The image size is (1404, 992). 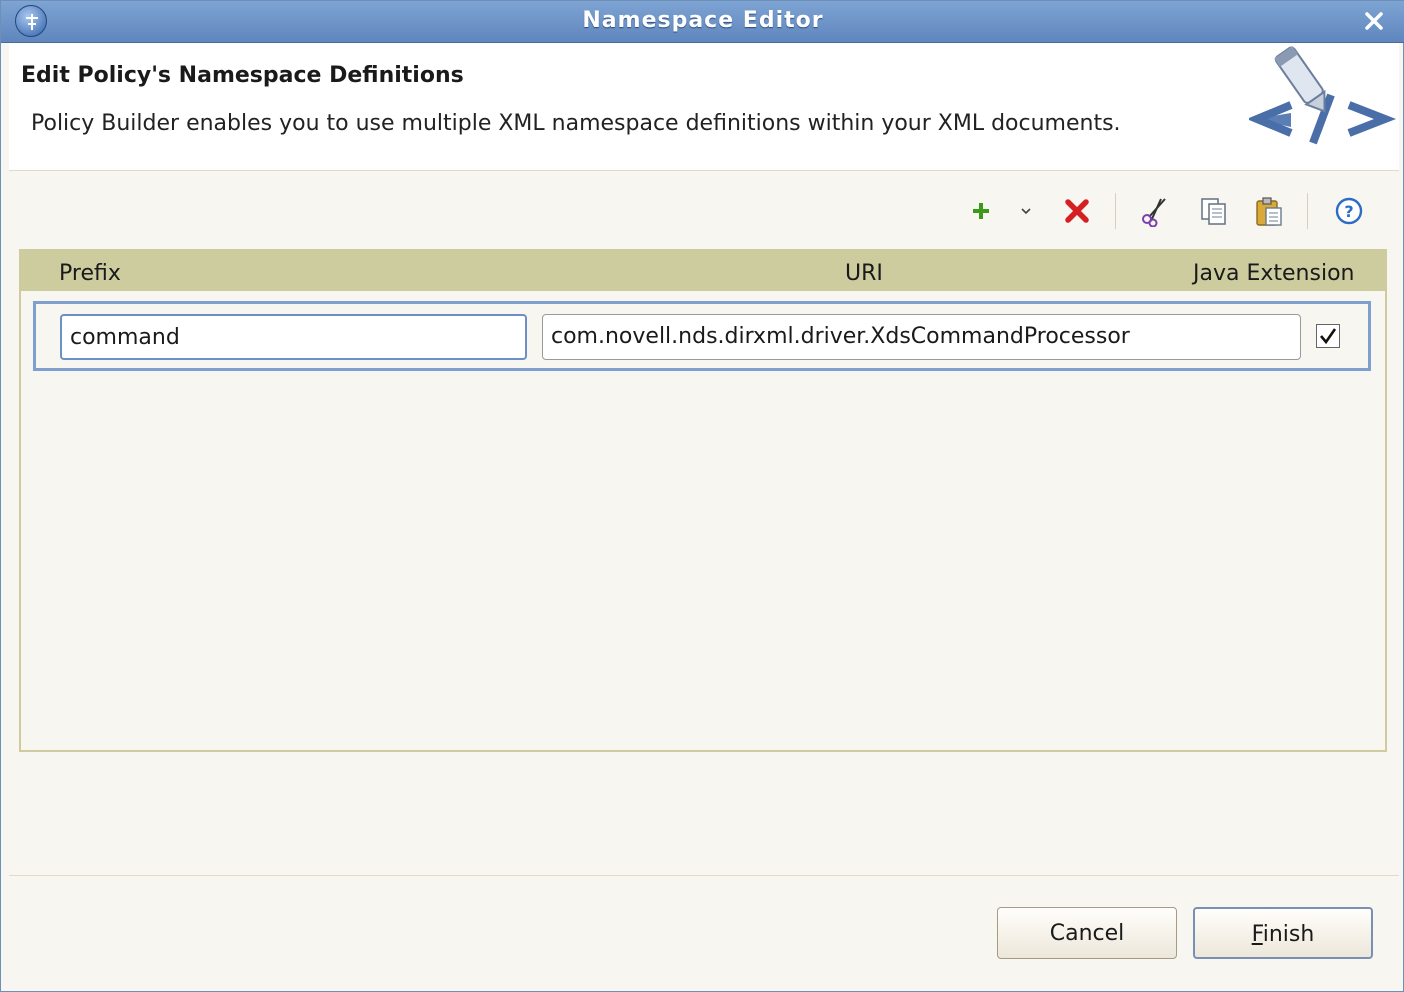 What do you see at coordinates (1155, 211) in the screenshot?
I see `cut-icon` at bounding box center [1155, 211].